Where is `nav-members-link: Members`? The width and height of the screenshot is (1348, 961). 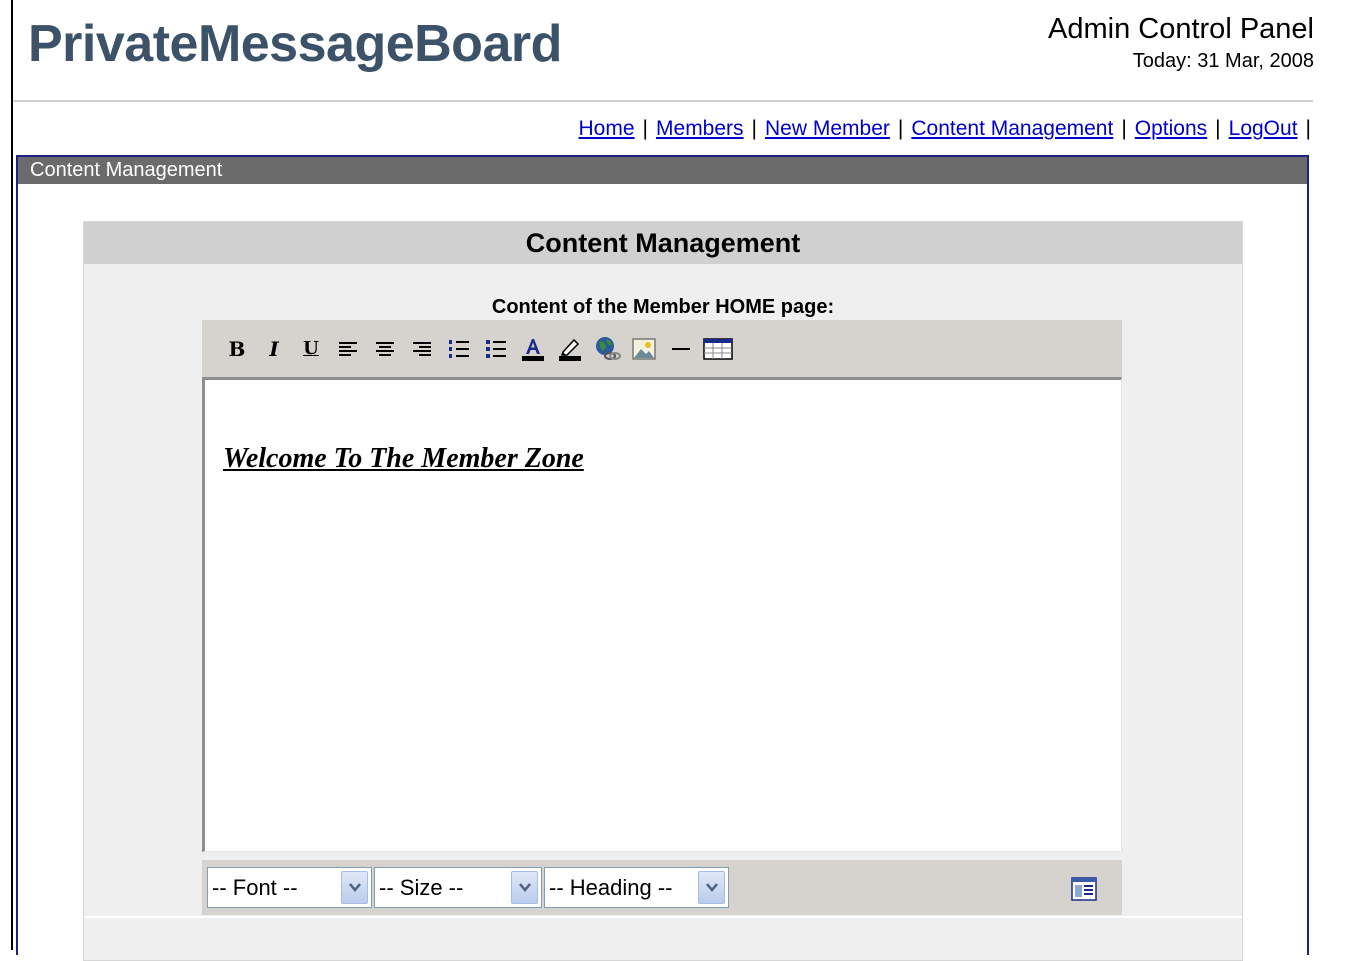
nav-members-link: Members is located at coordinates (700, 129).